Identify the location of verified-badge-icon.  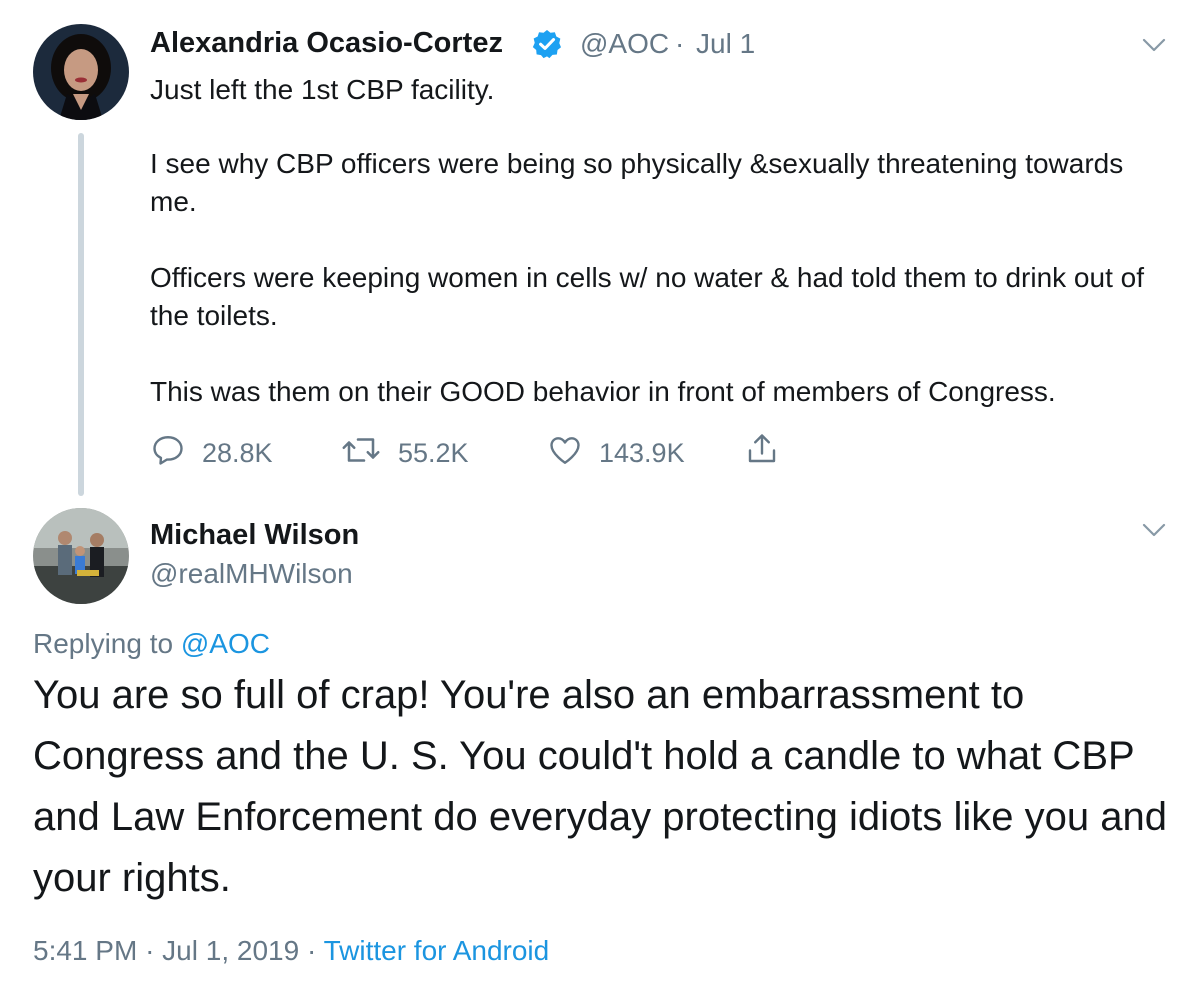
(547, 44).